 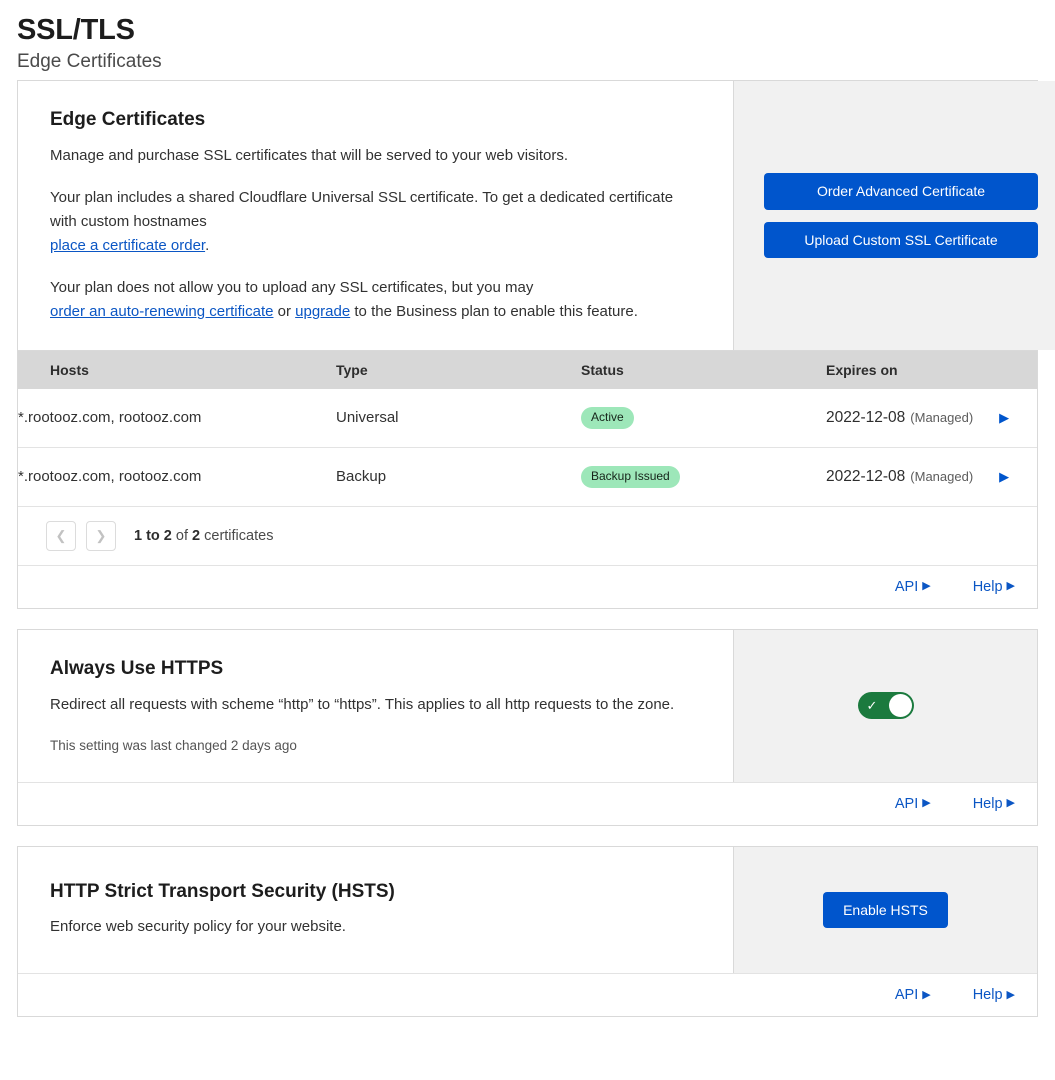 What do you see at coordinates (527, 803) in the screenshot?
I see `always-use-https-footer: API ▶ Help ▶` at bounding box center [527, 803].